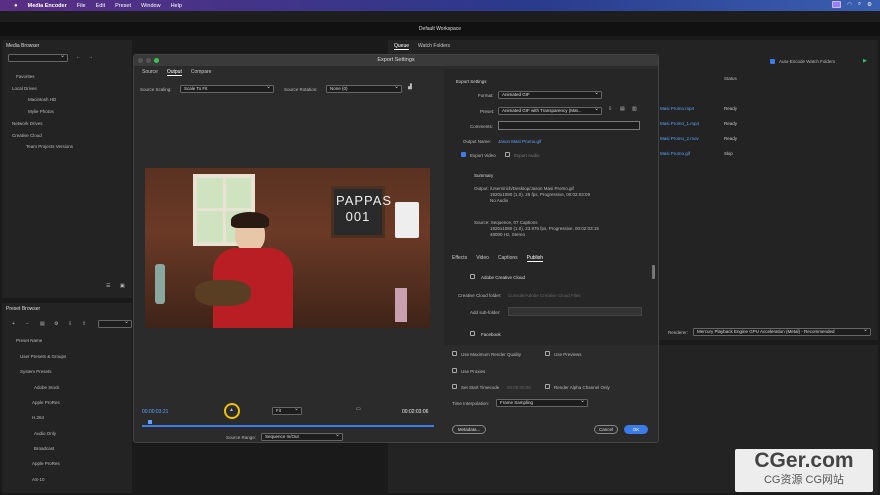 This screenshot has height=495, width=880. Describe the element at coordinates (156, 60) in the screenshot. I see `zoom-window-icon` at that location.